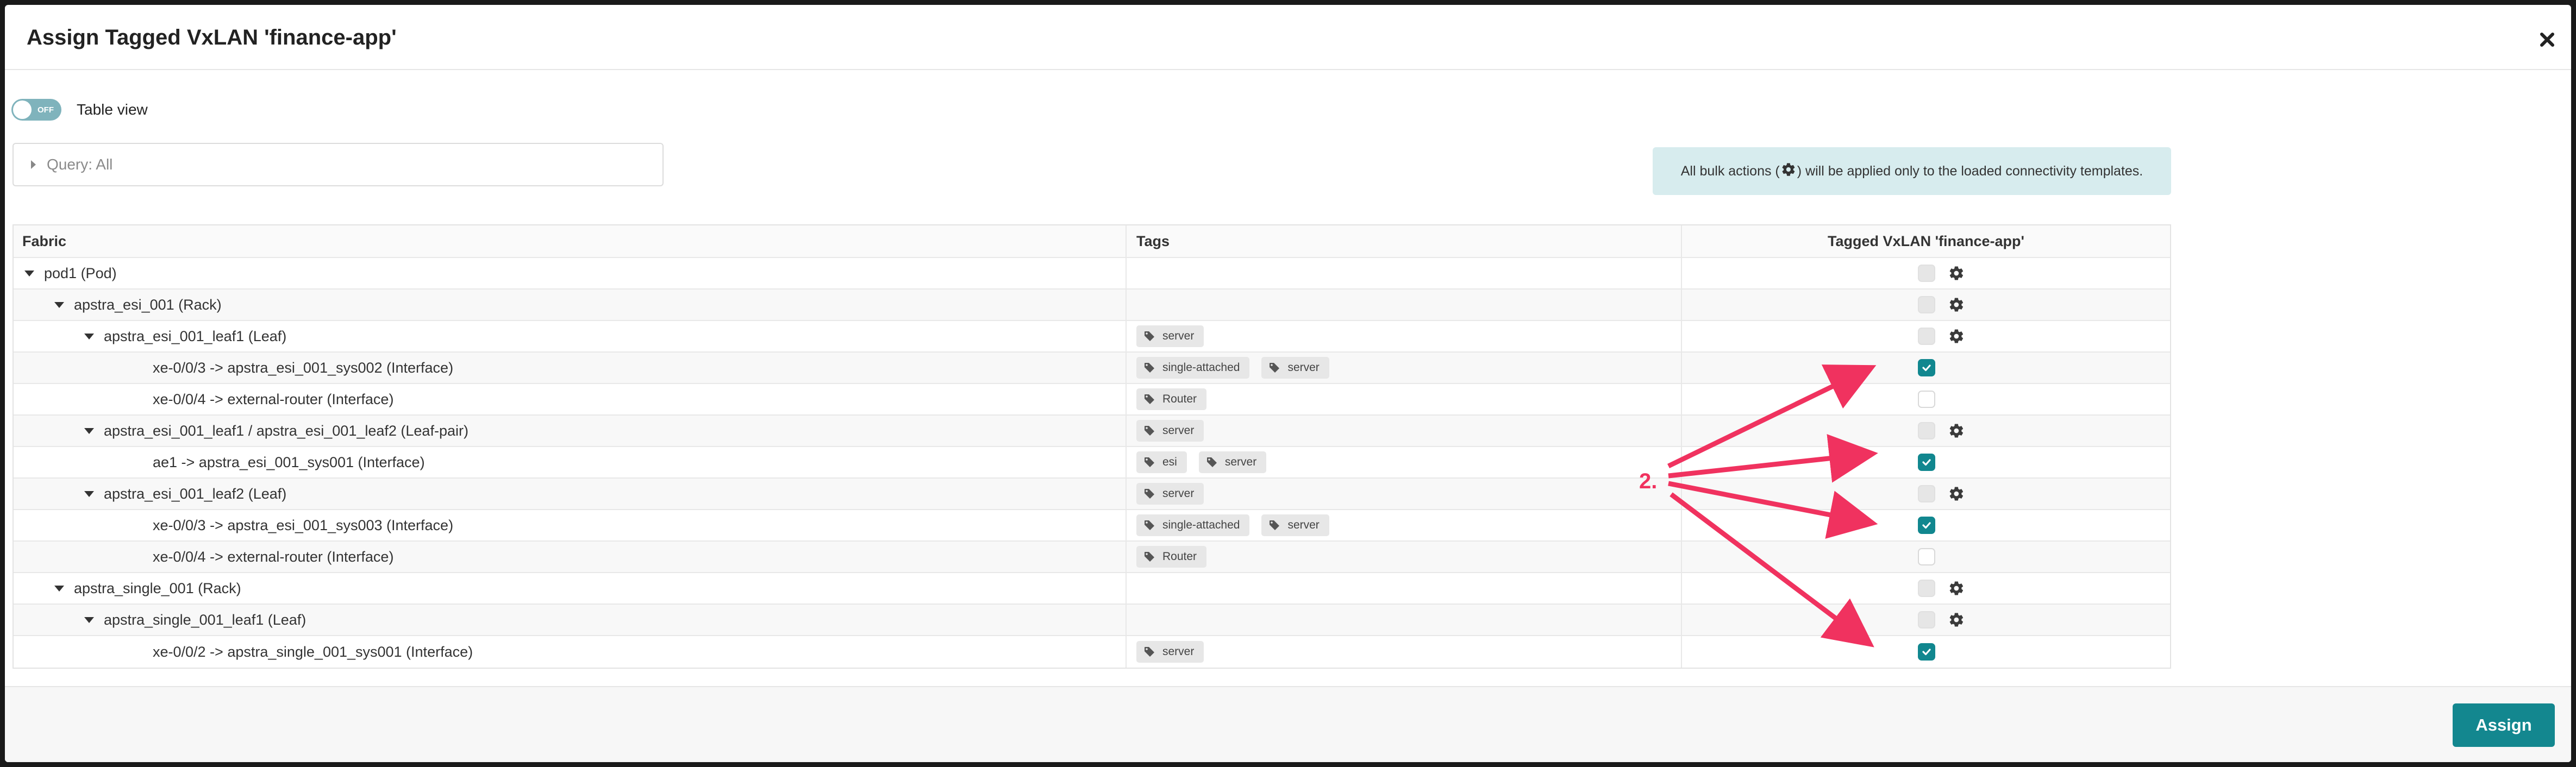  I want to click on table-view-row: OFF Table view, so click(79, 109).